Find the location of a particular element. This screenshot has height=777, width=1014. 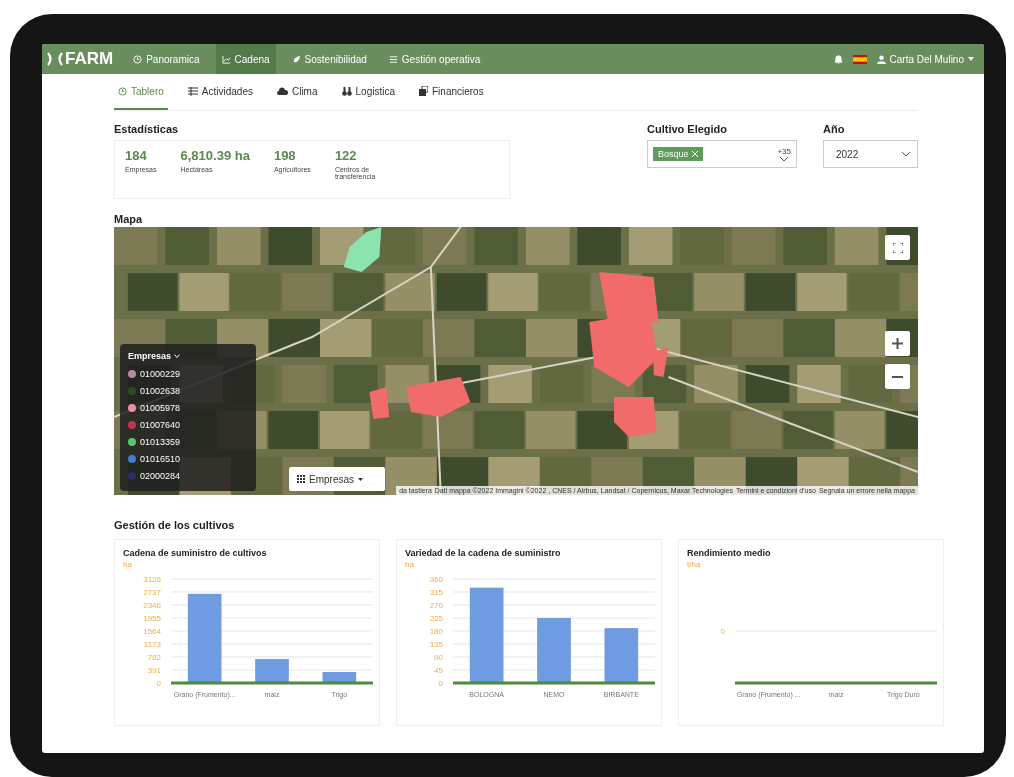

y-tick-label: 1173 is located at coordinates (152, 644).